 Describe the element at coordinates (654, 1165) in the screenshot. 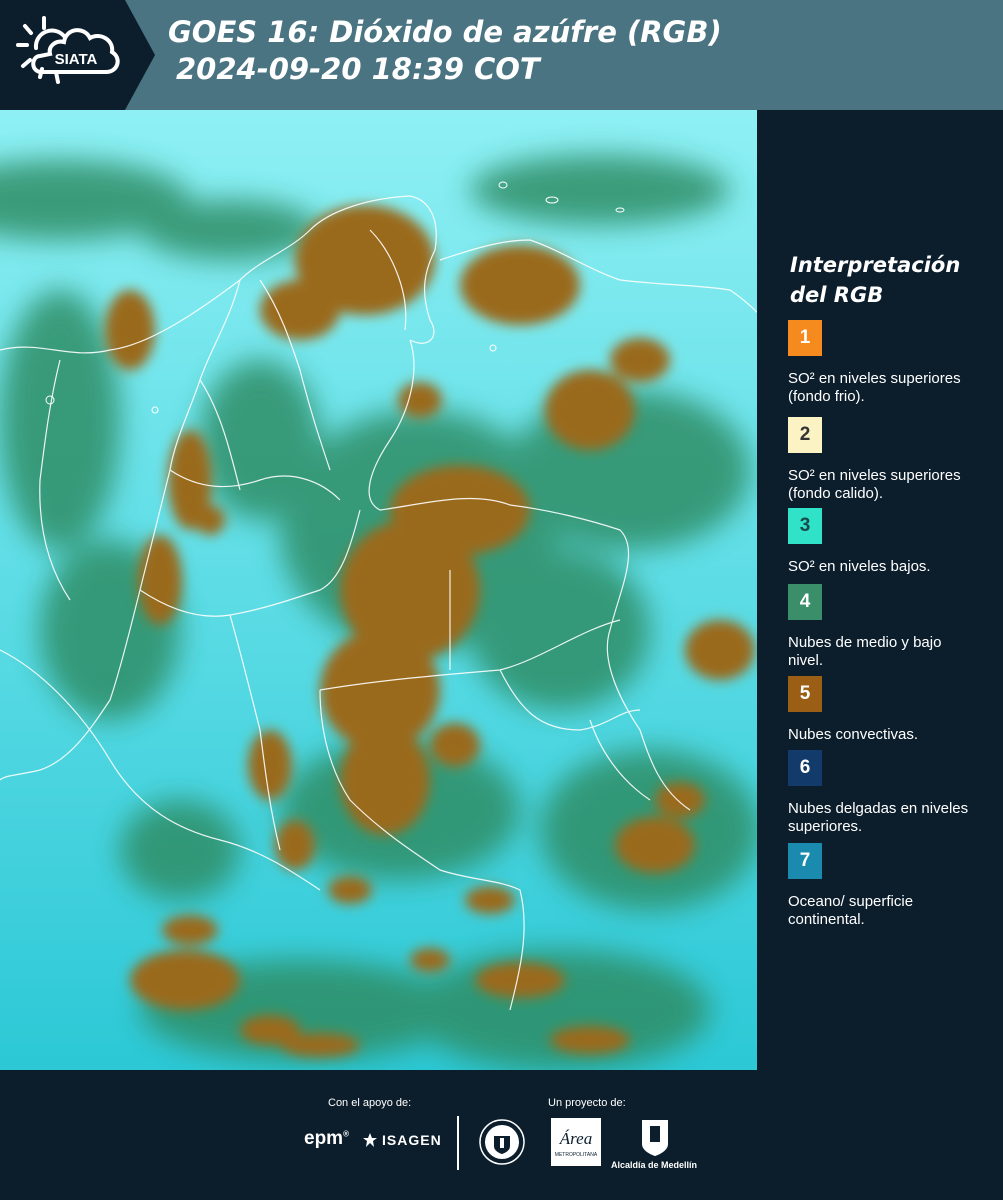

I see `alcaldia-wordmark: Alcaldía de Medellín` at that location.